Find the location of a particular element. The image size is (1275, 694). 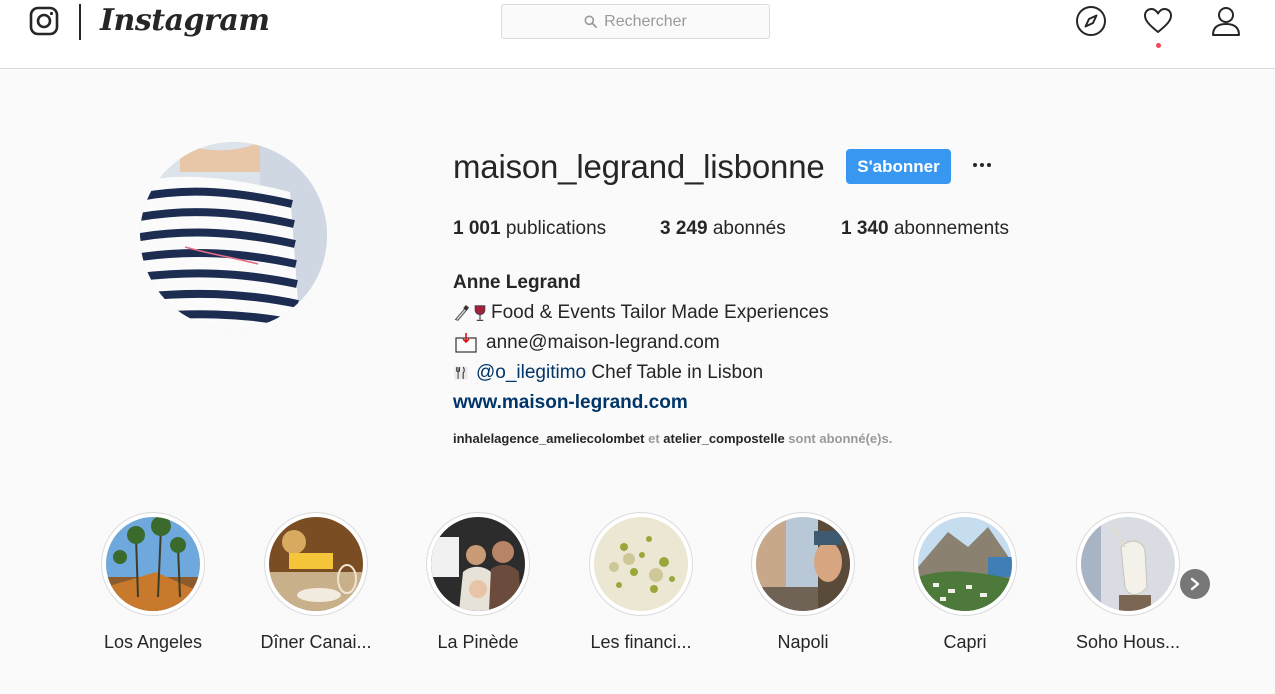

bio-food-text: Food & Events Tailor Made Experiences is located at coordinates (660, 312).